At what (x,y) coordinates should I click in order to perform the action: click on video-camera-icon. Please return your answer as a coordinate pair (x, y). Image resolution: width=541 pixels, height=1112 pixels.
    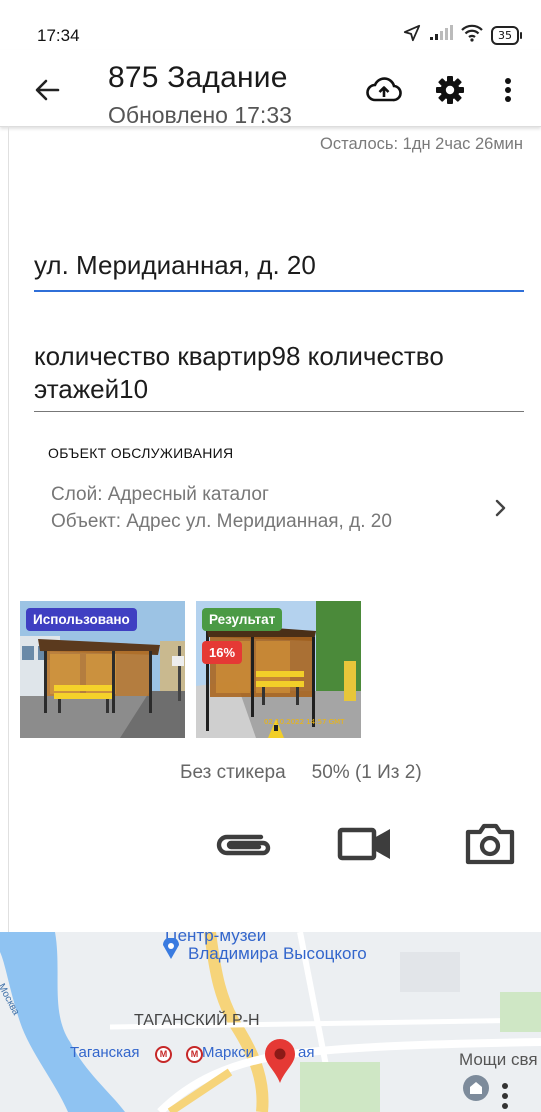
    Looking at the image, I should click on (365, 846).